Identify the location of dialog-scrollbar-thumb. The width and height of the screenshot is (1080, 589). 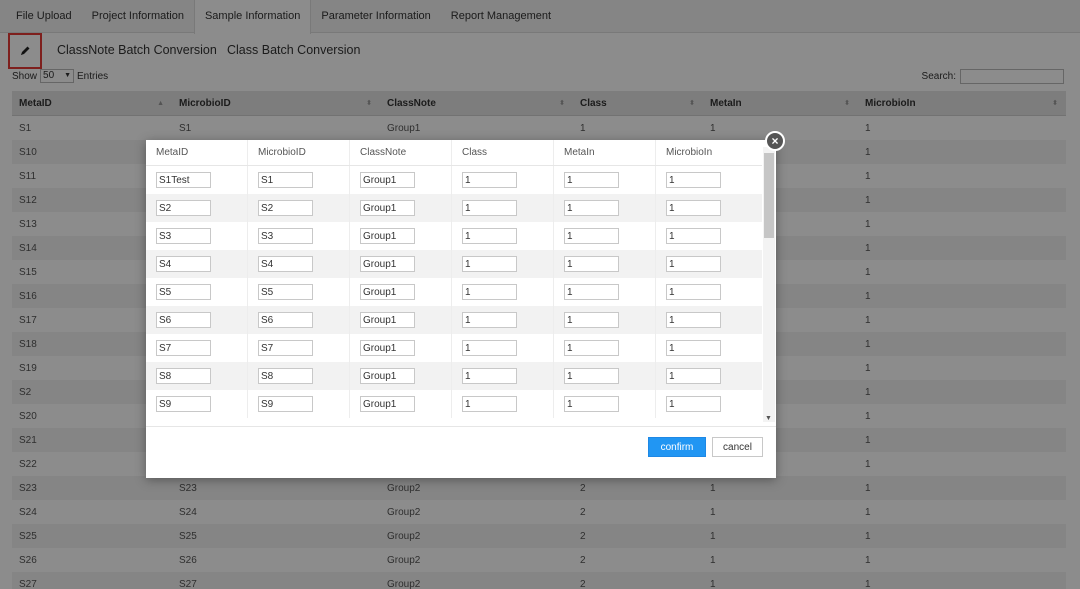
(769, 195).